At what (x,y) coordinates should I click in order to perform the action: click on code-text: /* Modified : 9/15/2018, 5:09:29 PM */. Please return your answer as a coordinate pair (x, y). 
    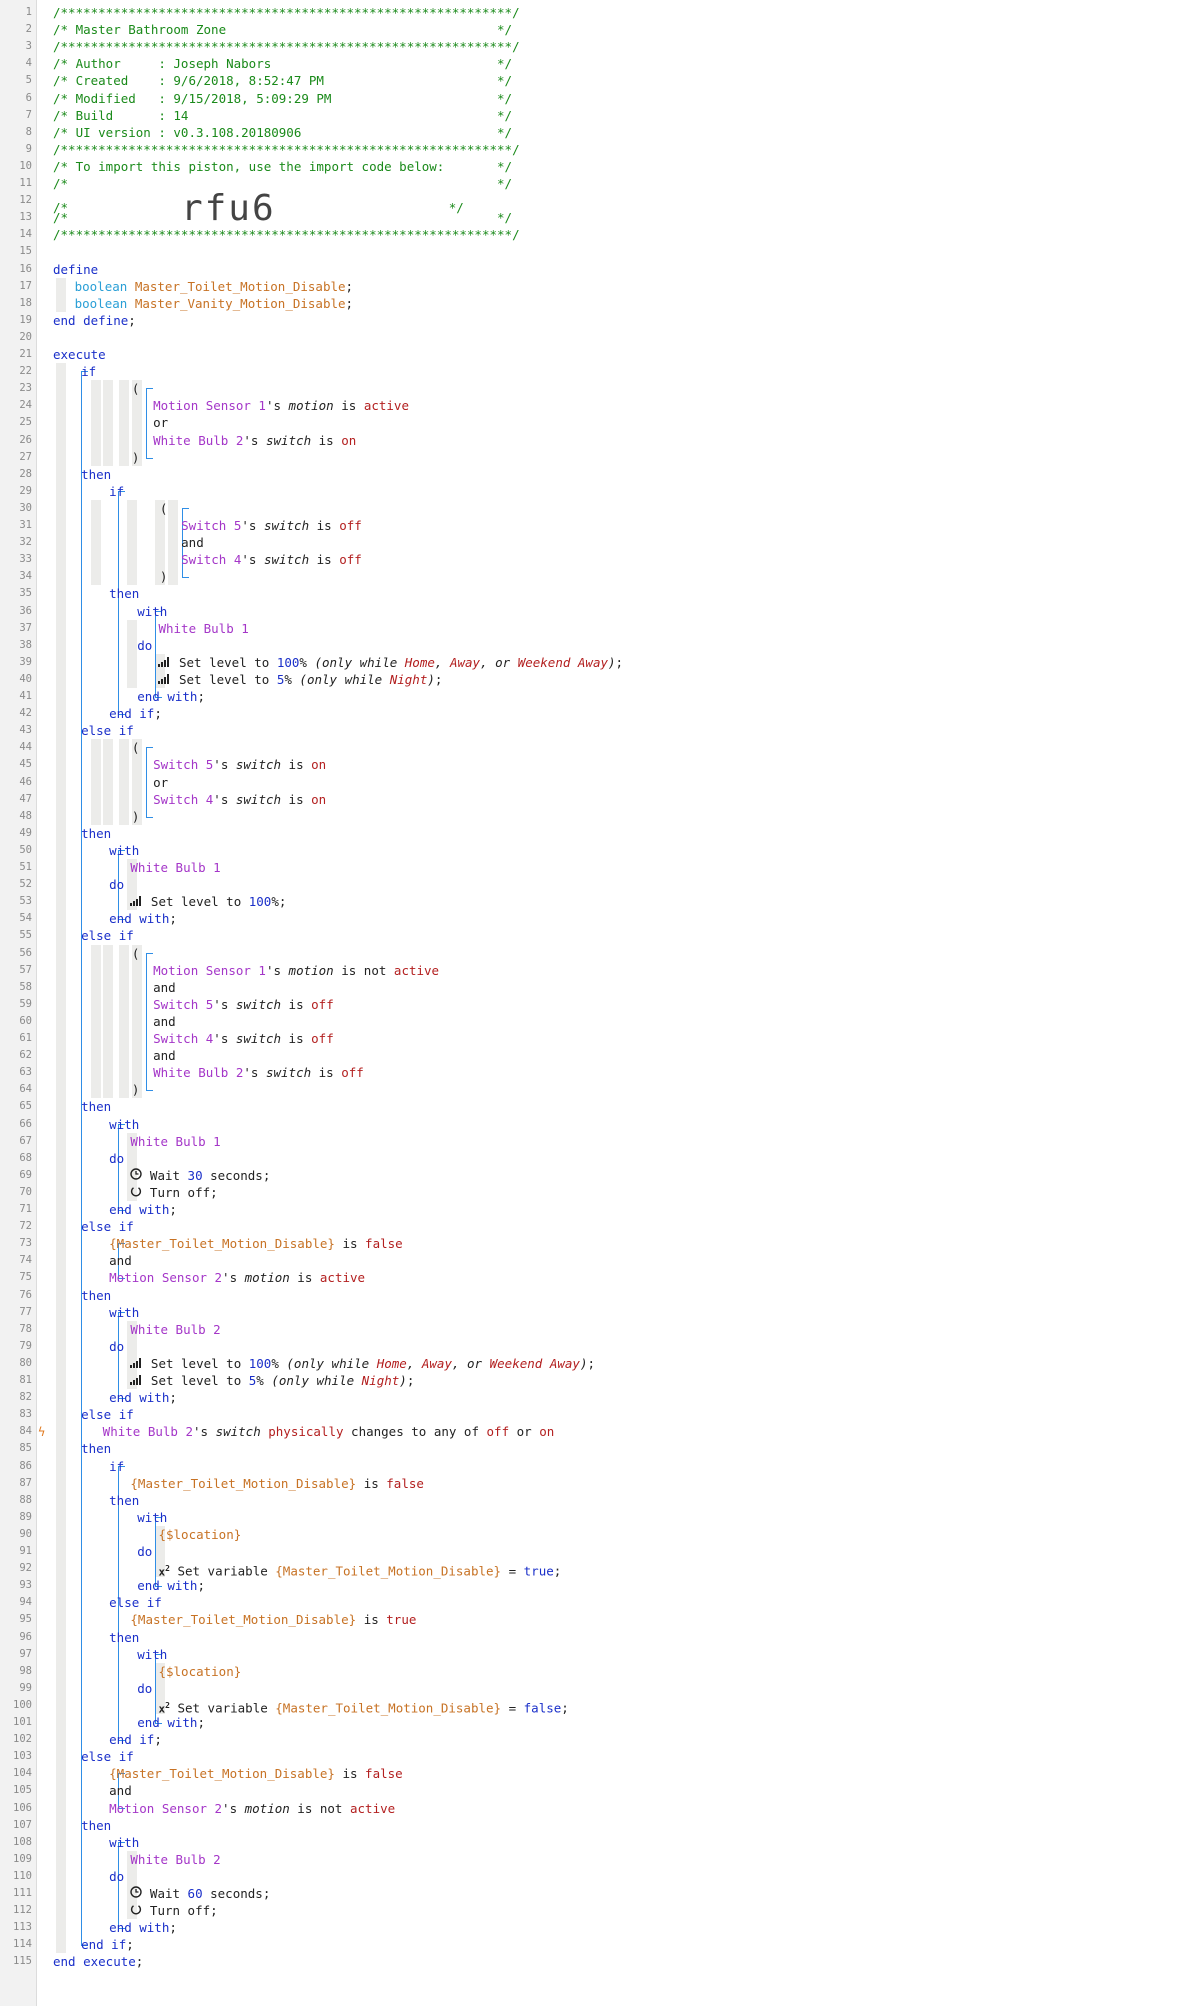
    Looking at the image, I should click on (282, 98).